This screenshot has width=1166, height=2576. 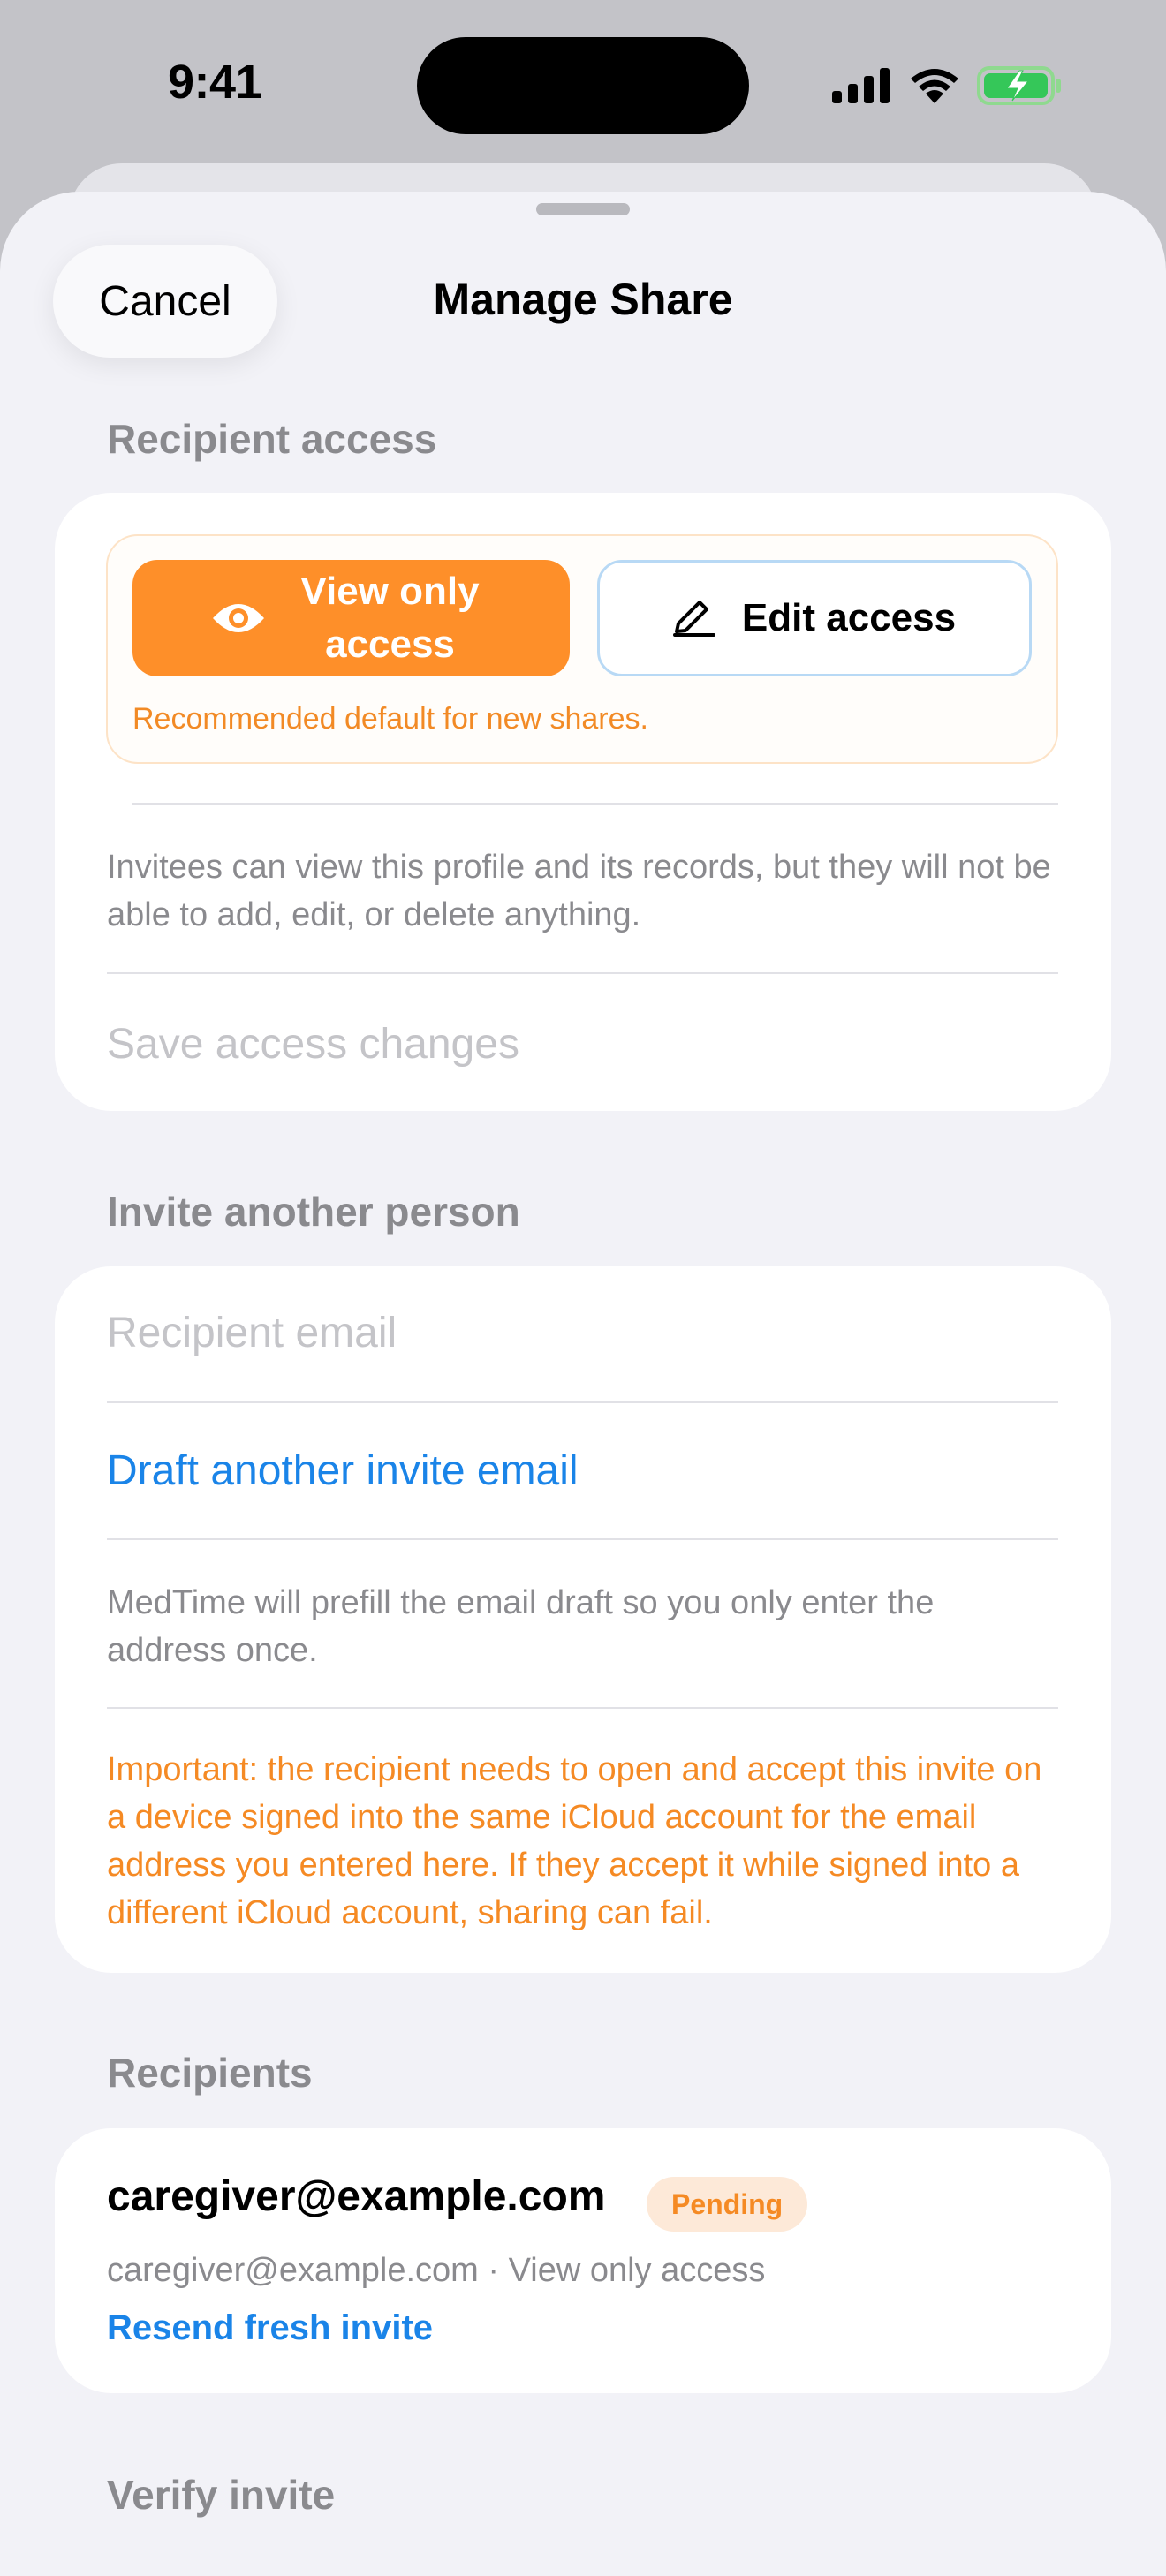 What do you see at coordinates (436, 2270) in the screenshot?
I see `recipient-detail: caregiver@example.com · View only access` at bounding box center [436, 2270].